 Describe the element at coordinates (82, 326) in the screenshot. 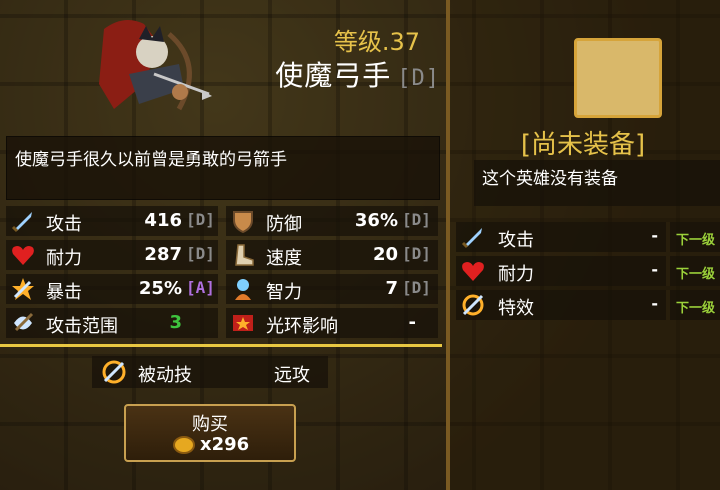

I see `stat-label: 攻击范围` at that location.